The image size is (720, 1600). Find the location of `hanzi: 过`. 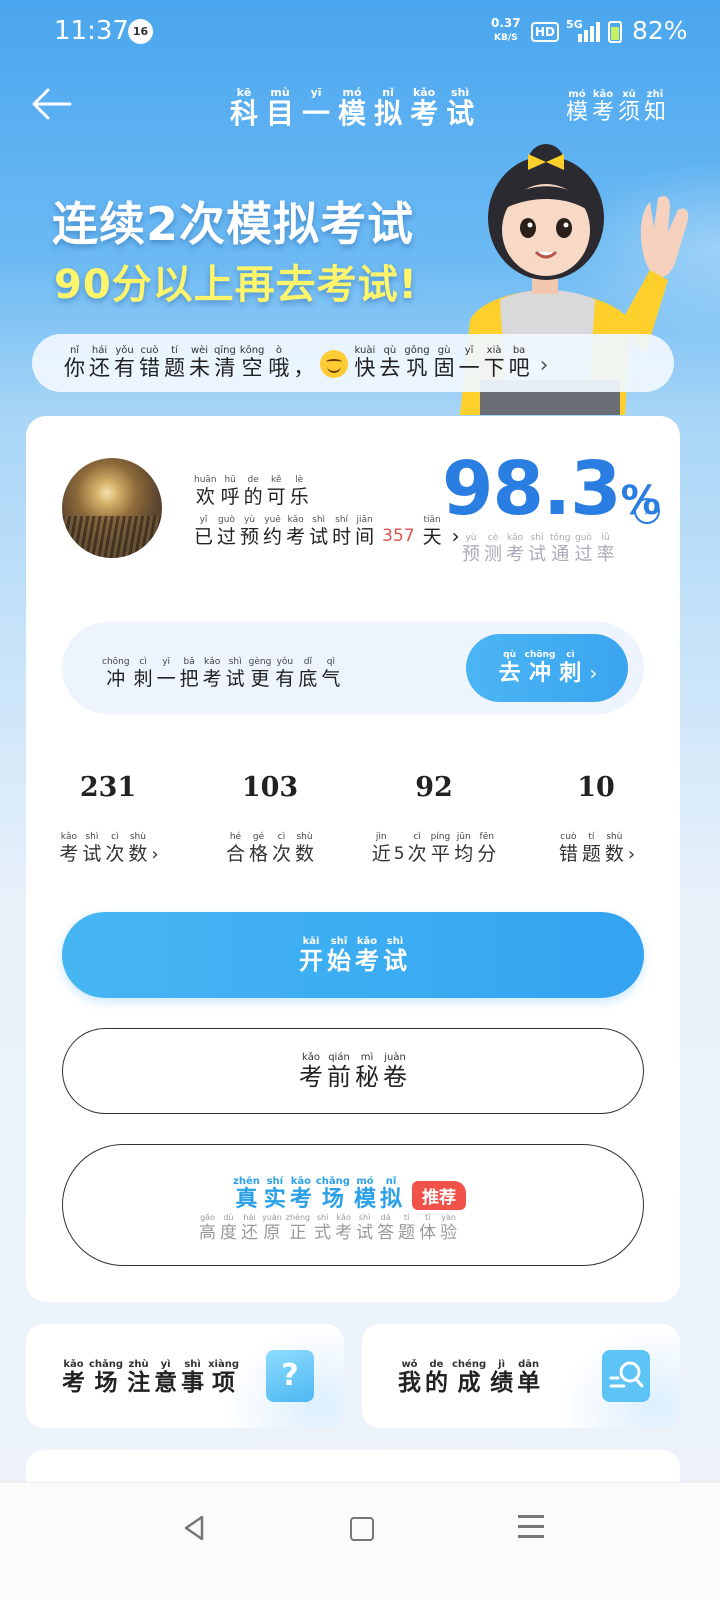

hanzi: 过 is located at coordinates (227, 537).